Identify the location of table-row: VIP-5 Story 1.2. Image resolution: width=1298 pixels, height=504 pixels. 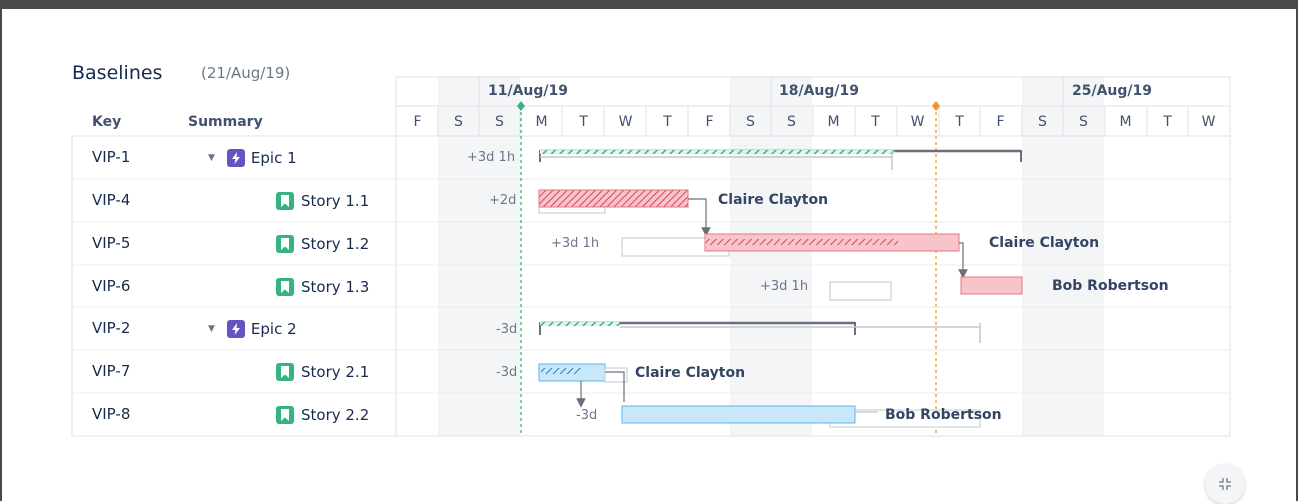
(234, 243).